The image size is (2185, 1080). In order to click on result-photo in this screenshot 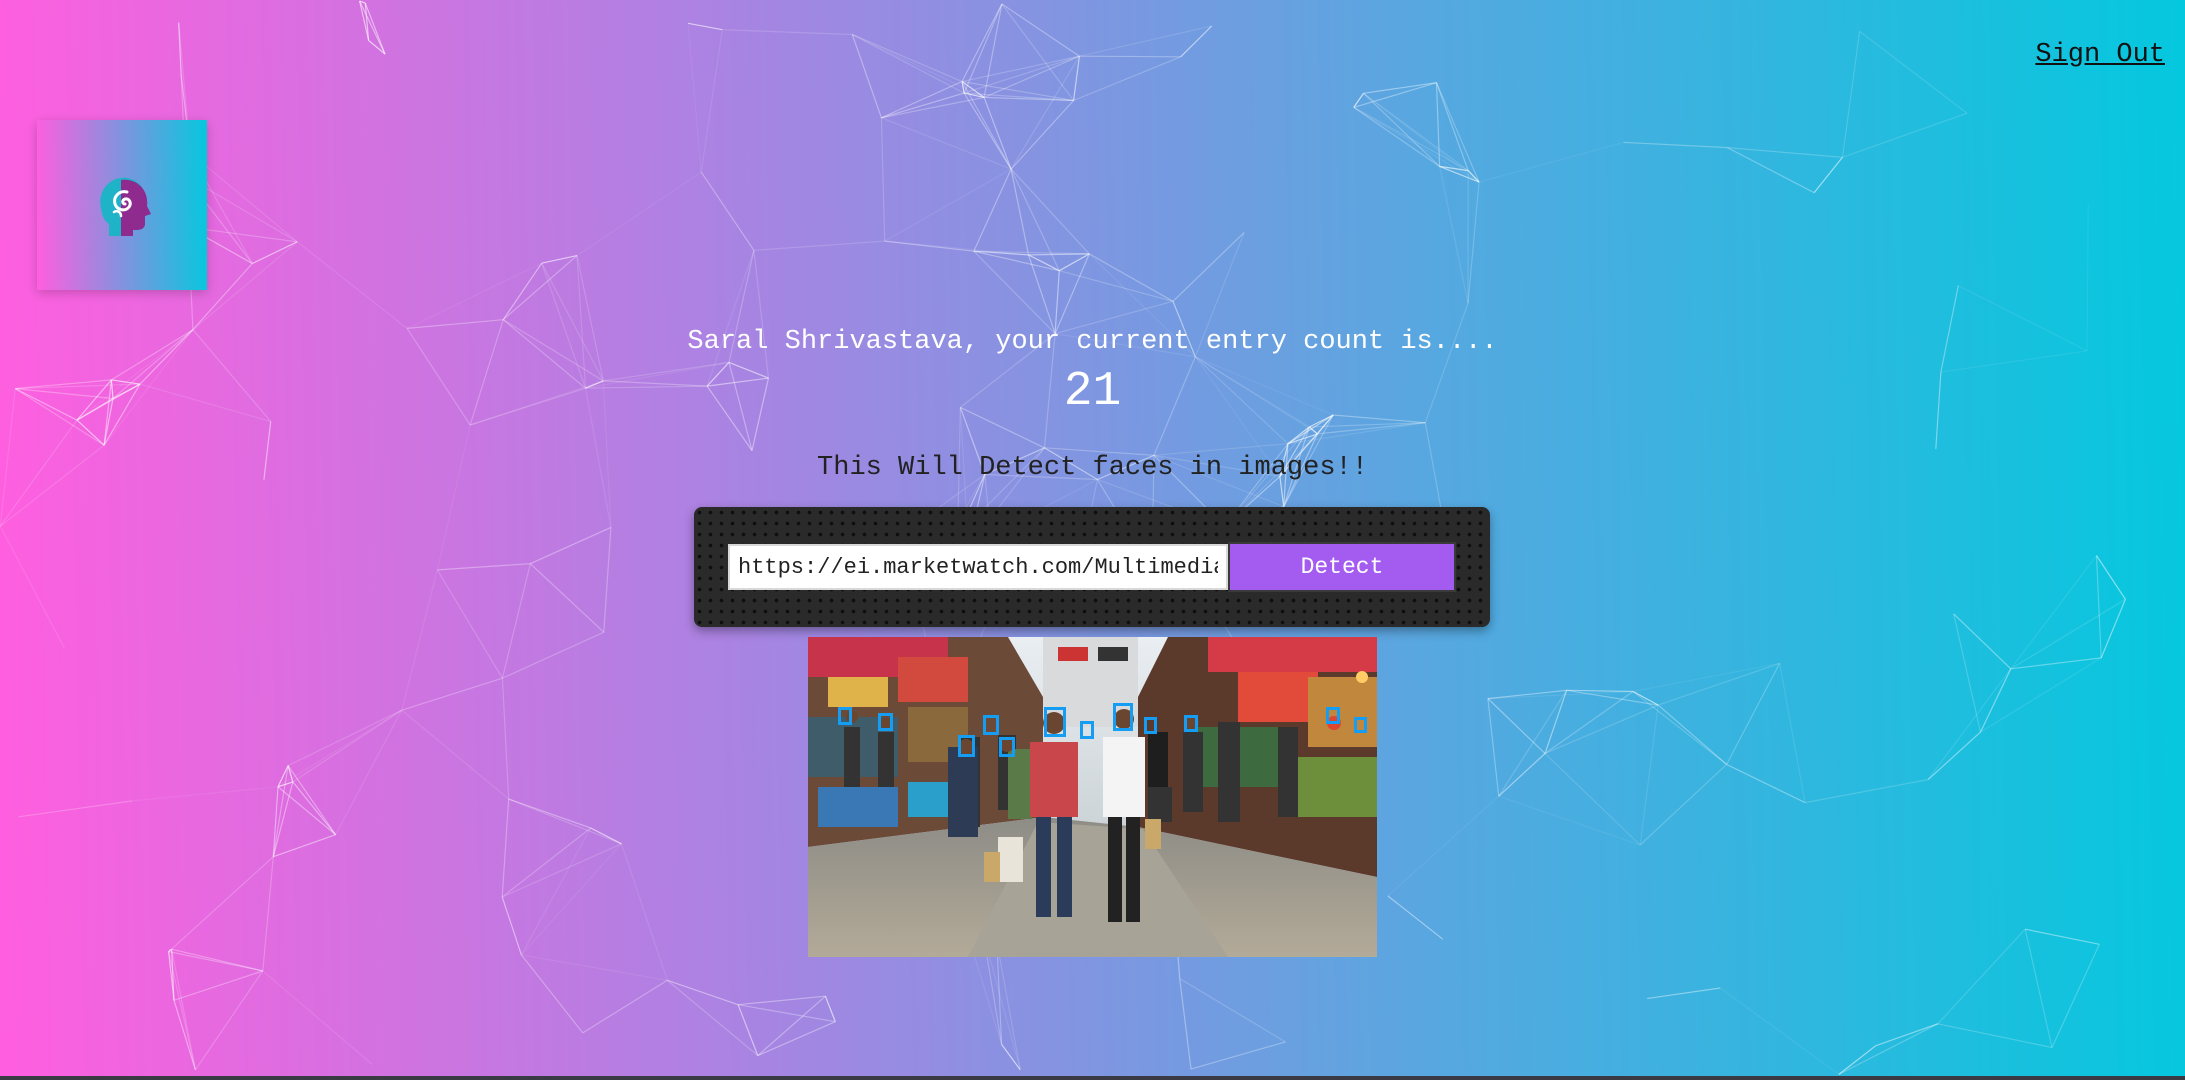, I will do `click(1092, 797)`.